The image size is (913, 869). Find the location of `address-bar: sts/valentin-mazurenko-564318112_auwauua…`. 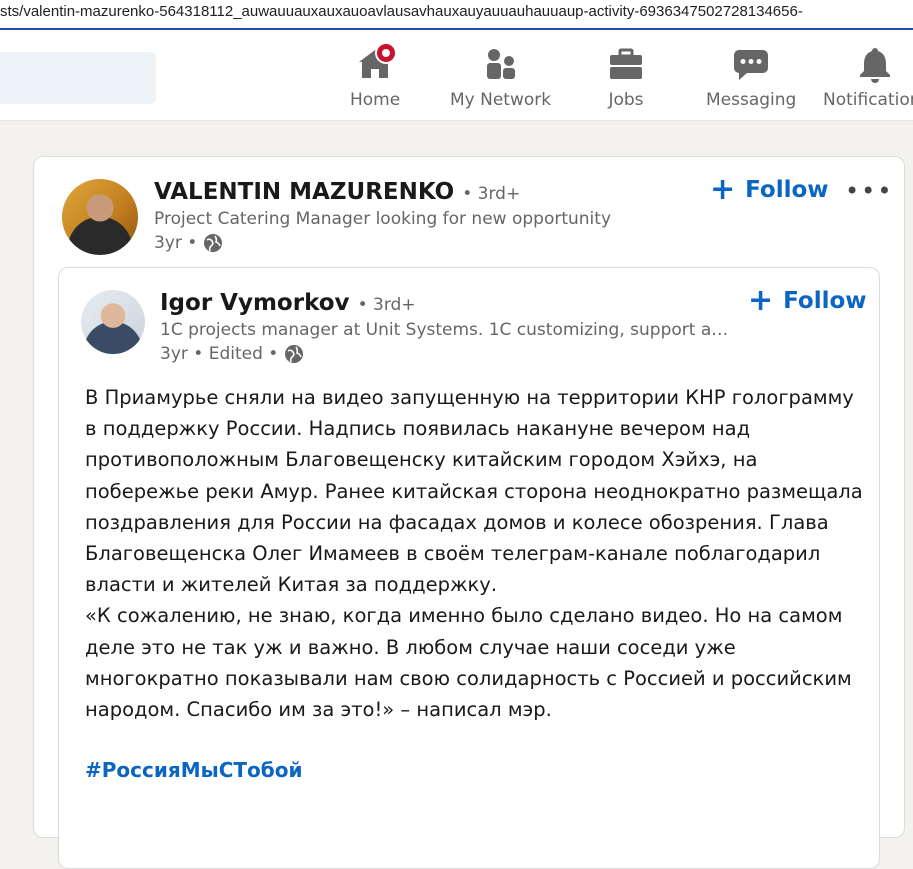

address-bar: sts/valentin-mazurenko-564318112_auwauua… is located at coordinates (456, 15).